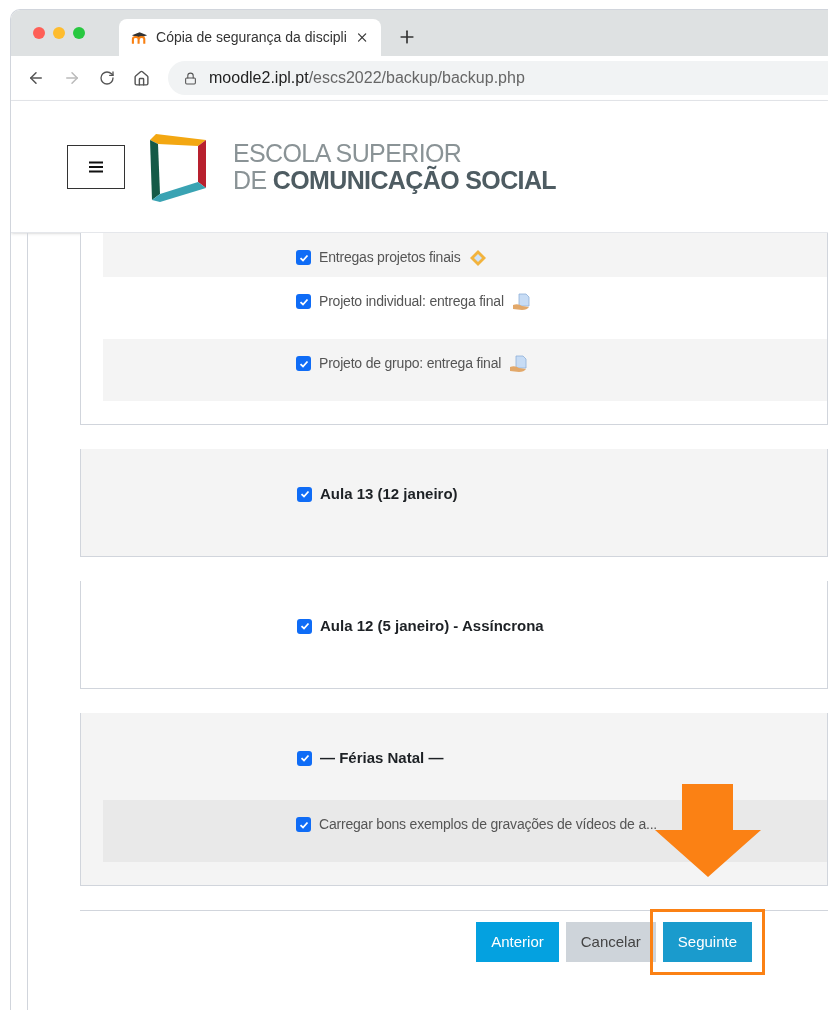 This screenshot has width=828, height=1010. Describe the element at coordinates (610, 942) in the screenshot. I see `secondary-button: Cancelar` at that location.